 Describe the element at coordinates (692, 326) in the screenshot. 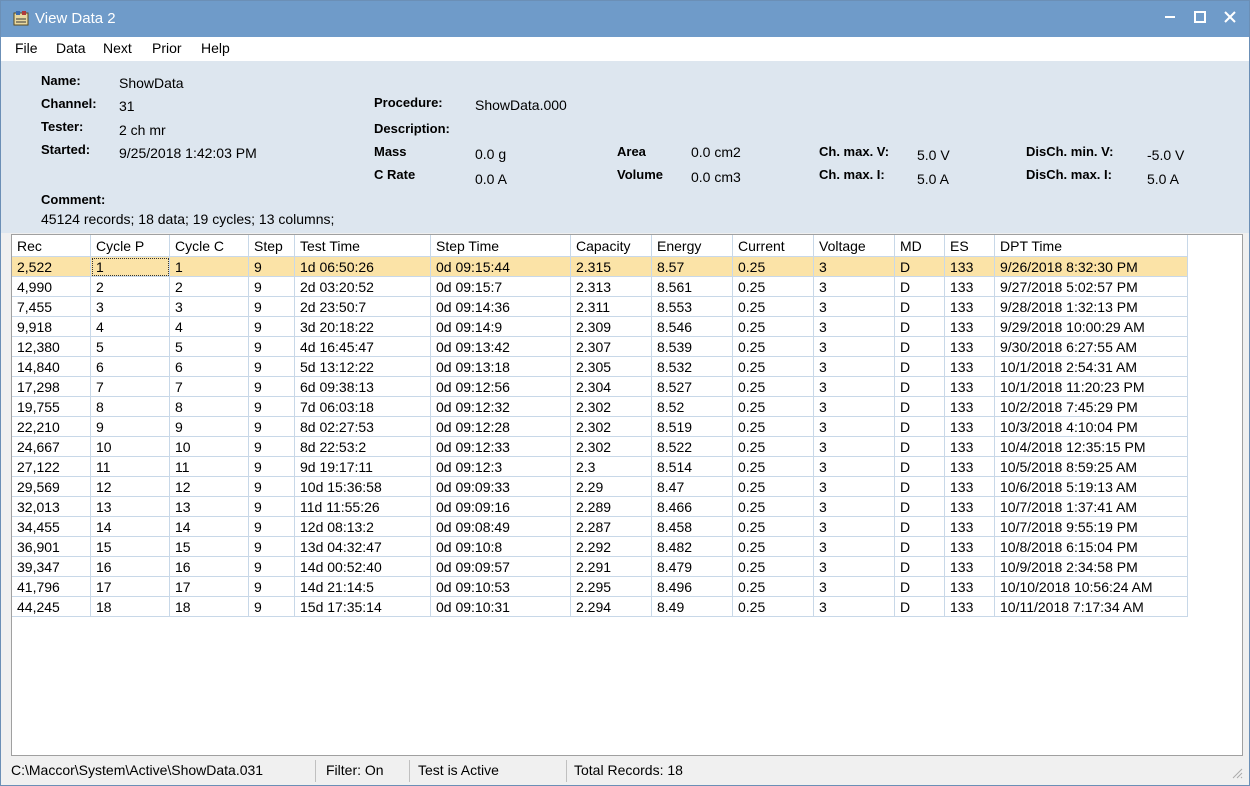

I see `table-cell: 8.546` at that location.